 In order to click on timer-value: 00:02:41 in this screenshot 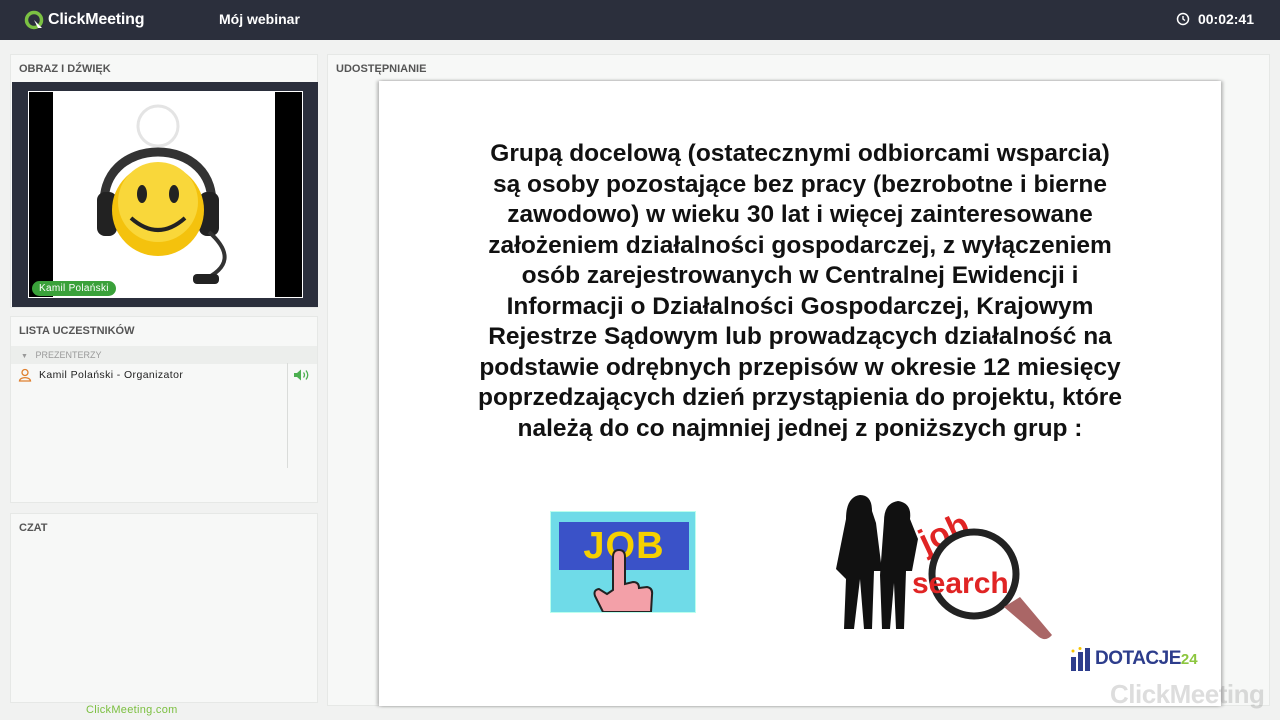, I will do `click(1225, 19)`.